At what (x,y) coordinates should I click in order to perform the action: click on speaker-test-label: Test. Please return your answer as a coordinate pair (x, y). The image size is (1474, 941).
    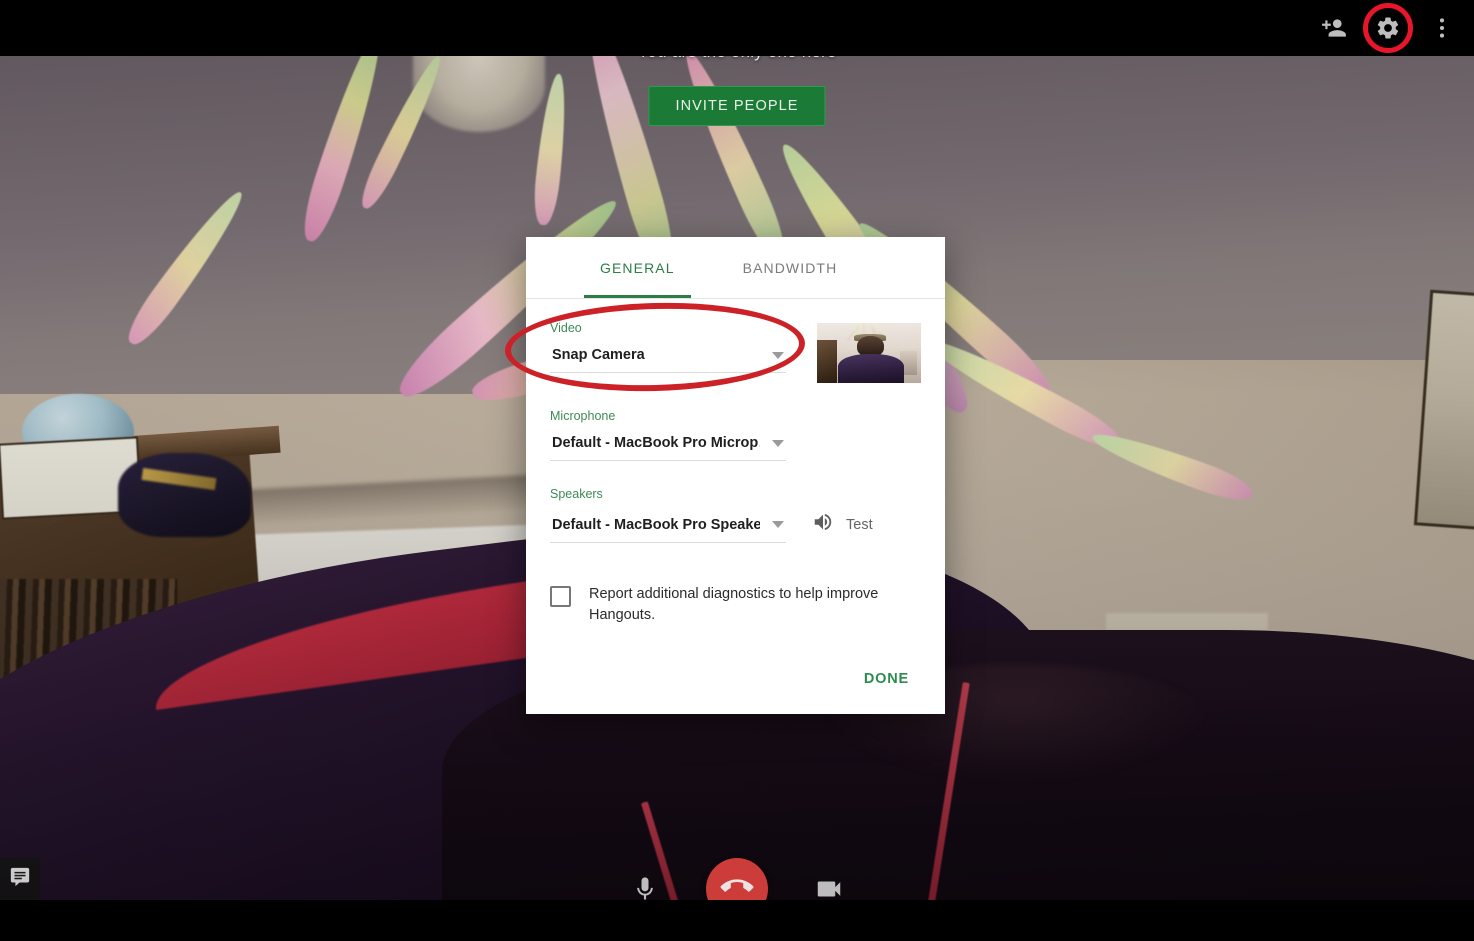
    Looking at the image, I should click on (859, 524).